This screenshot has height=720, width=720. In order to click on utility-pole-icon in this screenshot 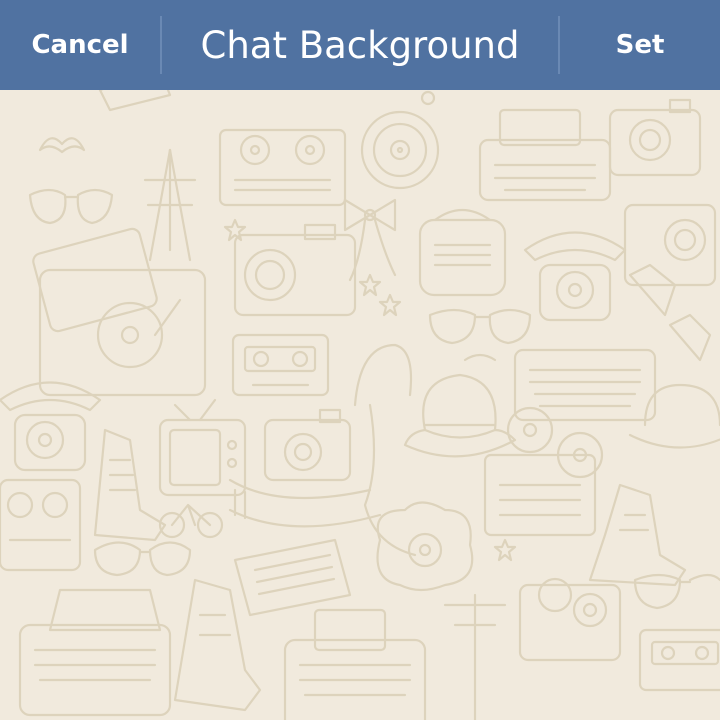, I will do `click(475, 656)`.